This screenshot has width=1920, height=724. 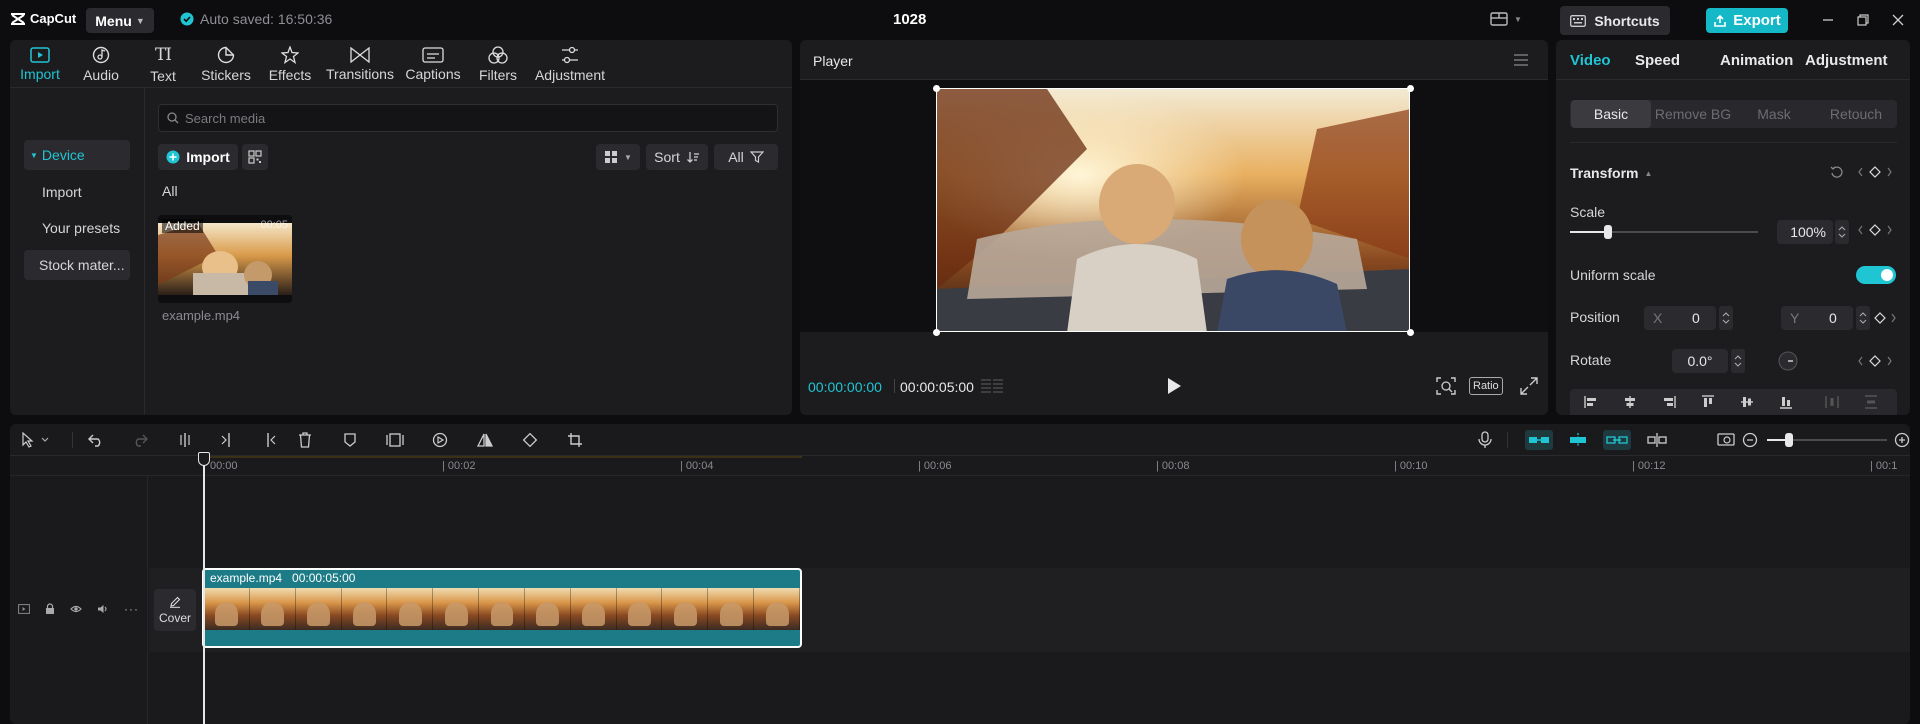 What do you see at coordinates (1657, 60) in the screenshot?
I see `tab-speed: Speed` at bounding box center [1657, 60].